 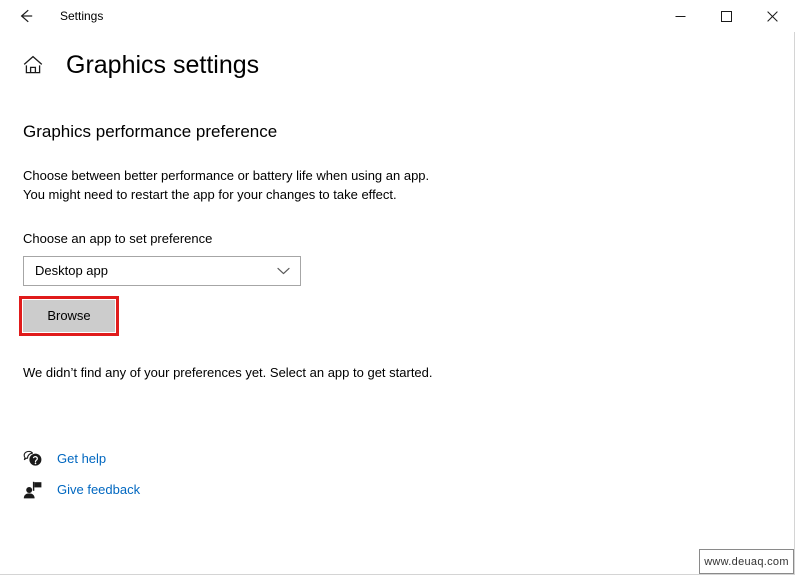 I want to click on feedback-person-icon, so click(x=32, y=489).